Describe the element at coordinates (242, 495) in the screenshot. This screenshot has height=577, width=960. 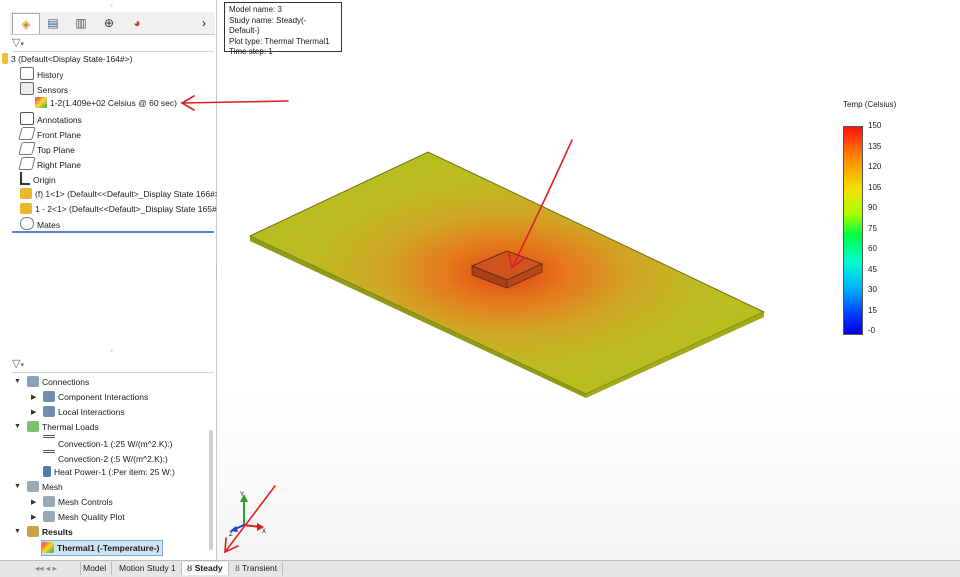
I see `axis-y-label: Y` at that location.